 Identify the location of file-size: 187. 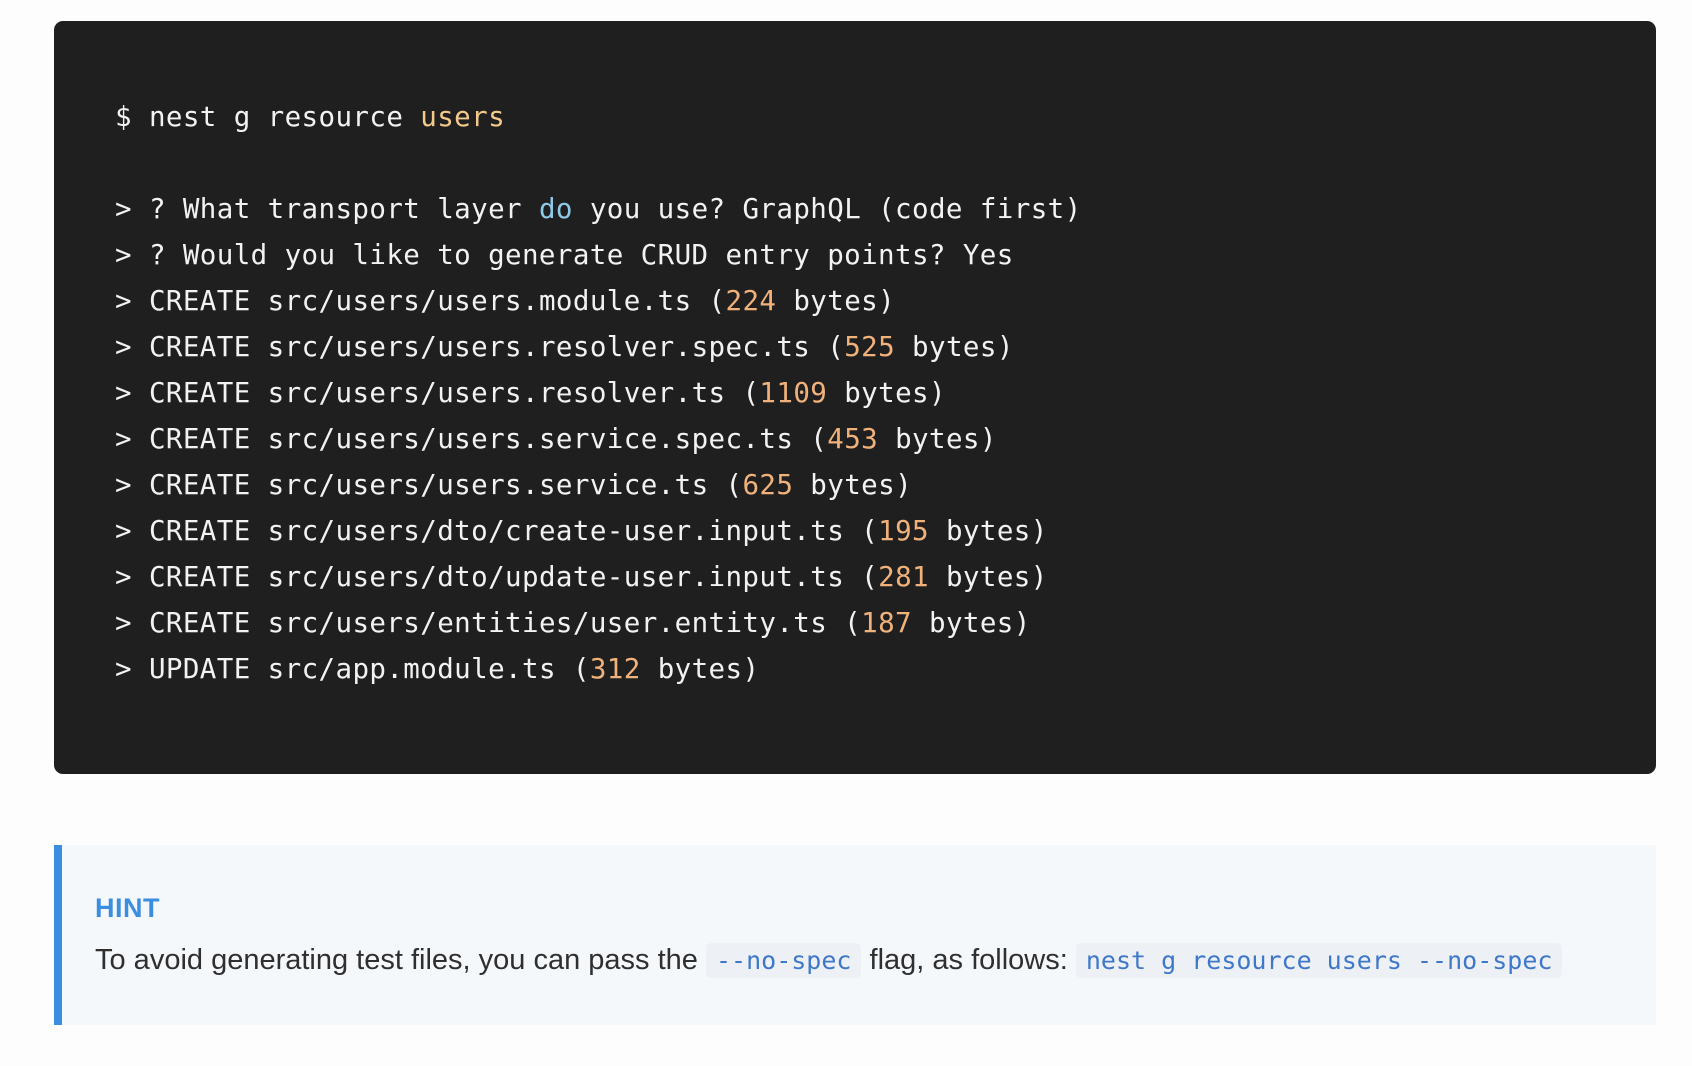
(887, 623).